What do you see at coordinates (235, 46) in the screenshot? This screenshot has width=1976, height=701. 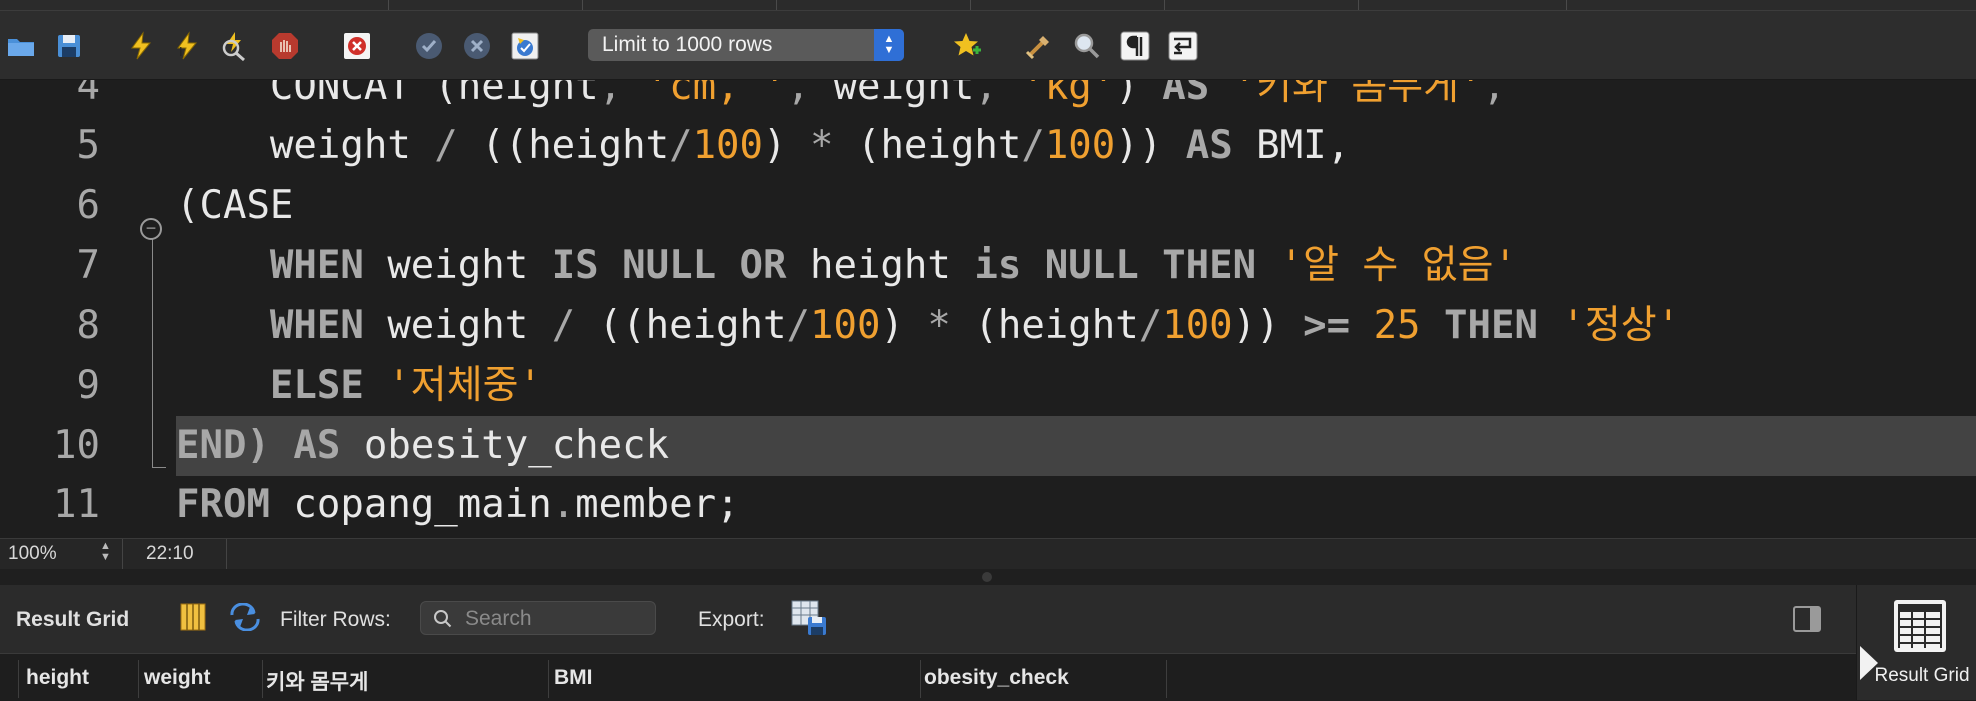 I see `explain-icon` at bounding box center [235, 46].